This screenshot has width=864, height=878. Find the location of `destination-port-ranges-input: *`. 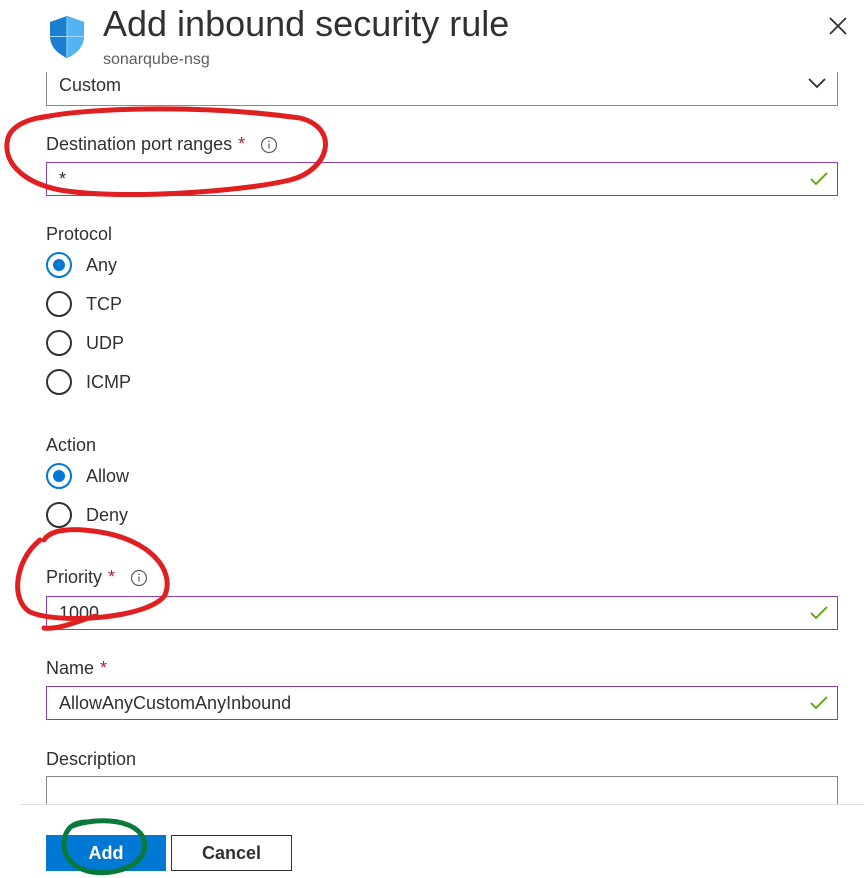

destination-port-ranges-input: * is located at coordinates (442, 179).